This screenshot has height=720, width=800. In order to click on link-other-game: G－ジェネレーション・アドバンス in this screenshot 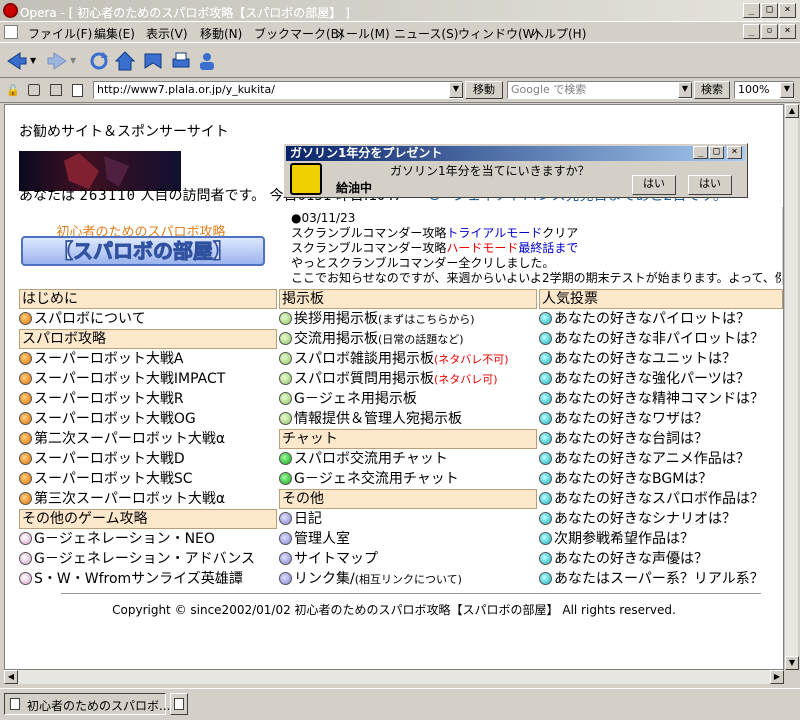, I will do `click(148, 559)`.